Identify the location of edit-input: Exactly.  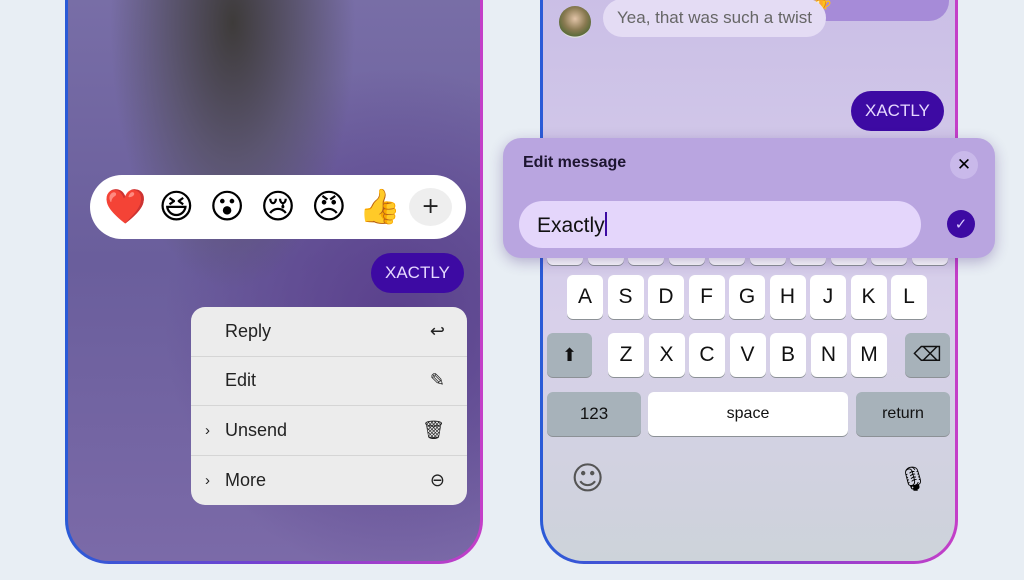
(720, 224).